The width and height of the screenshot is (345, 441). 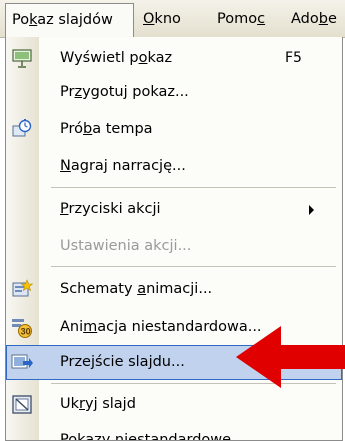 What do you see at coordinates (311, 210) in the screenshot?
I see `submenu-arrow-icon` at bounding box center [311, 210].